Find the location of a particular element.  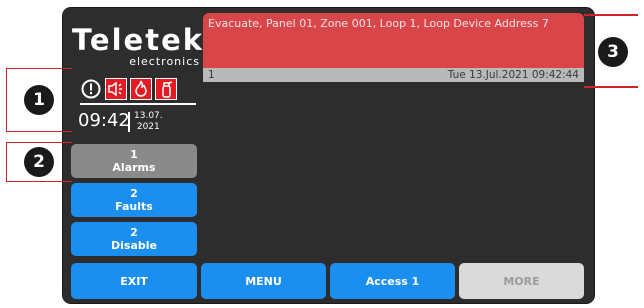

event-info-bar: 1 Tue 13.Jul.2021 09:42:44 is located at coordinates (393, 75).